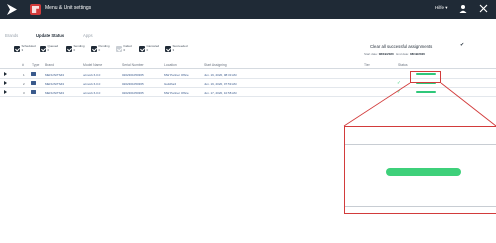  Describe the element at coordinates (371, 54) in the screenshot. I see `start-date-label: Start date:` at that location.